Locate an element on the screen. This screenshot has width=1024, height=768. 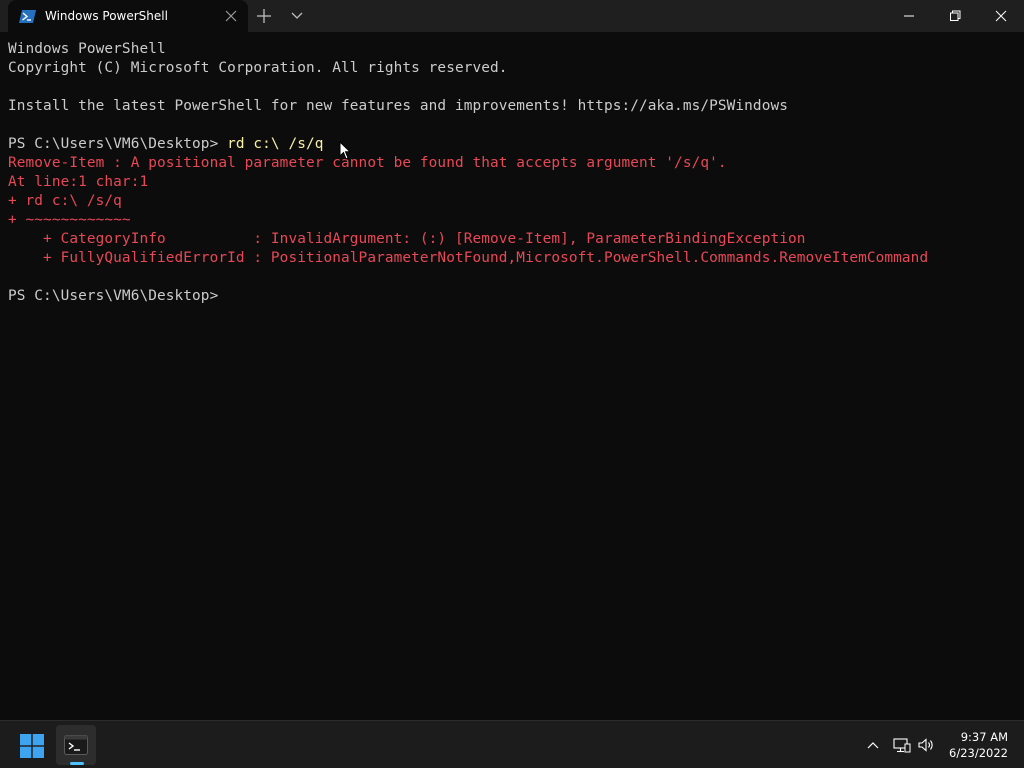
terminal-line: Windows PowerShell is located at coordinates (87, 49).